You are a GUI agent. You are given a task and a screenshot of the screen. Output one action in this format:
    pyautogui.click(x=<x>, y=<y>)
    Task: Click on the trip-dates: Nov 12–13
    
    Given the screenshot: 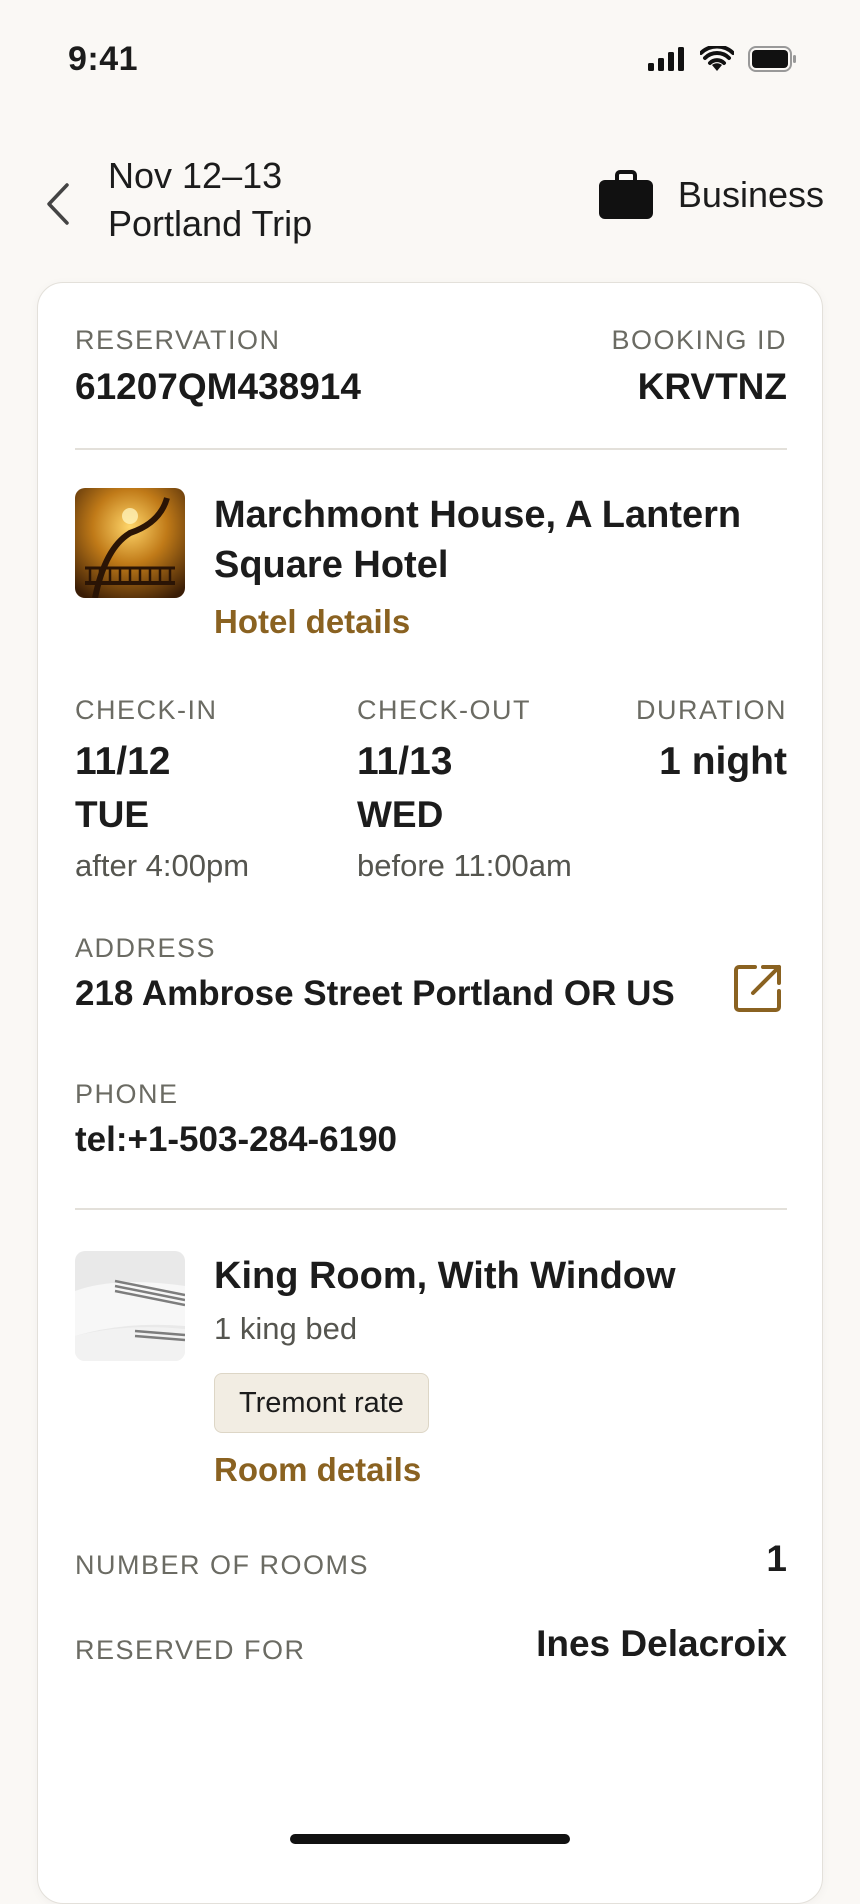 What is the action you would take?
    pyautogui.click(x=195, y=175)
    